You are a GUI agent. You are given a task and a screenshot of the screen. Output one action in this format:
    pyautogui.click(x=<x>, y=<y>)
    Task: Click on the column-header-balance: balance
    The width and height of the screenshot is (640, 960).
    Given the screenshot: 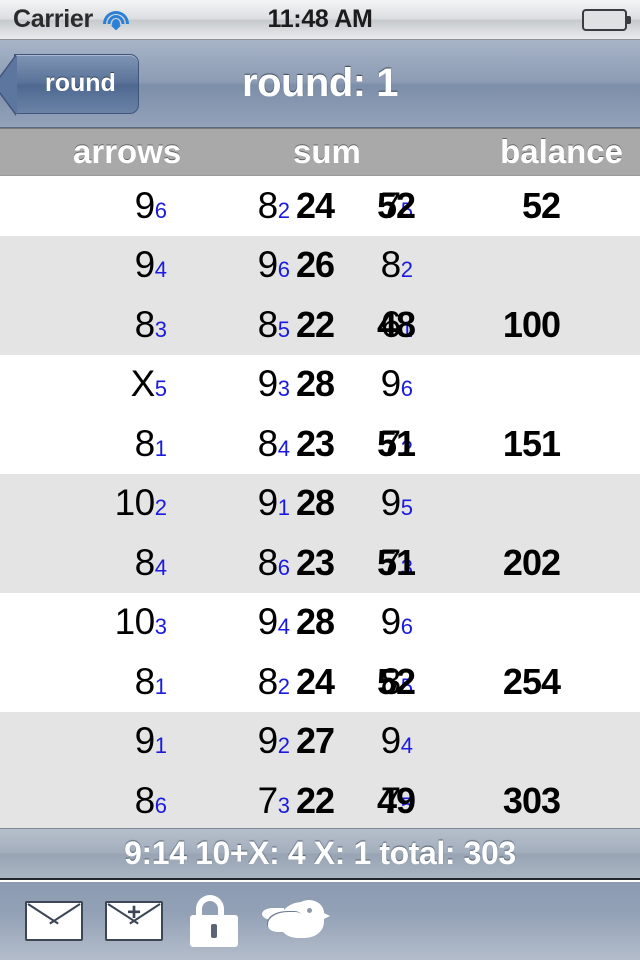 What is the action you would take?
    pyautogui.click(x=561, y=151)
    